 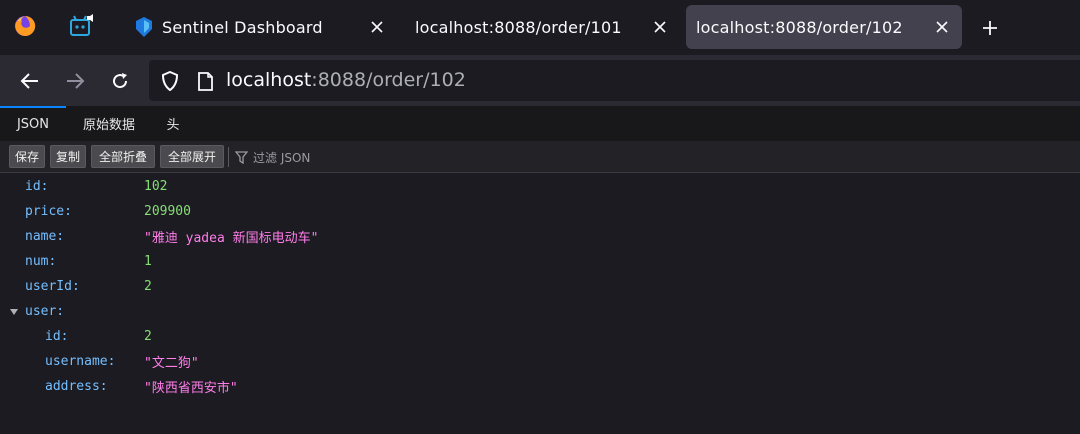 I want to click on firefox-logo-icon, so click(x=25, y=26).